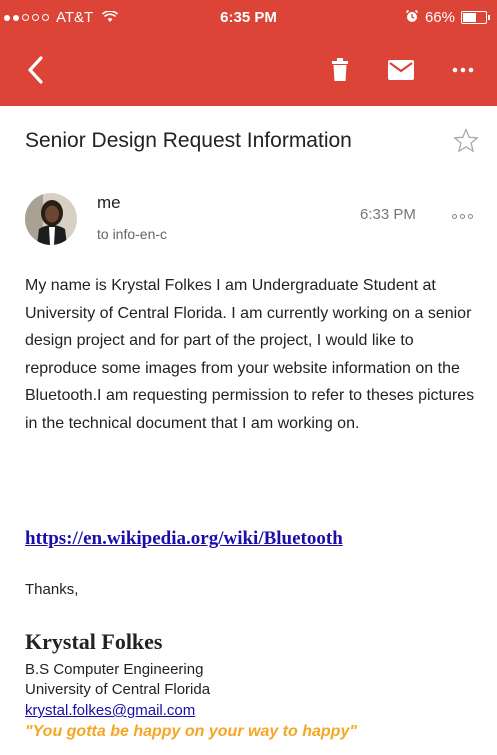 This screenshot has width=497, height=755. I want to click on sender-avatar, so click(51, 219).